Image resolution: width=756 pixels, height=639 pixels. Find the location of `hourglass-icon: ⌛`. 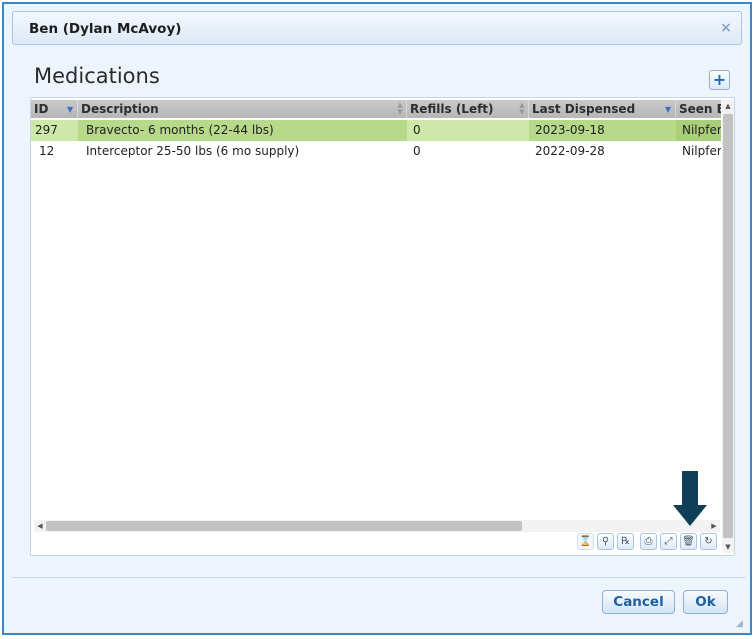

hourglass-icon: ⌛ is located at coordinates (585, 541).